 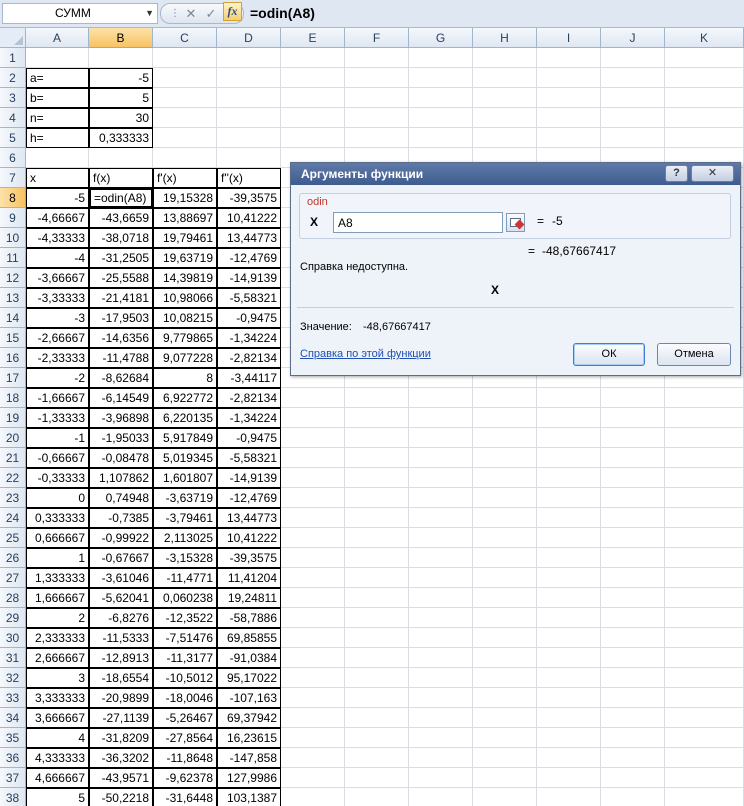 I want to click on cell-h29, so click(x=505, y=618).